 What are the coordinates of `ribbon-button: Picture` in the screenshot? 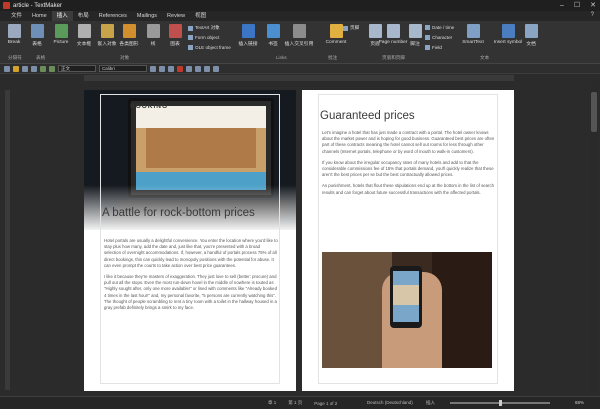 It's located at (61, 34).